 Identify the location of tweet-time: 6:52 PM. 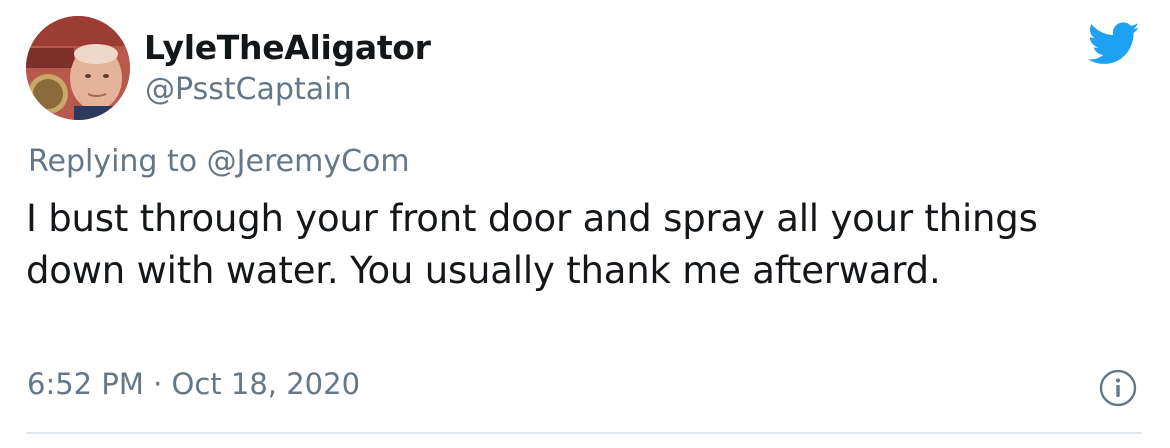
(85, 384).